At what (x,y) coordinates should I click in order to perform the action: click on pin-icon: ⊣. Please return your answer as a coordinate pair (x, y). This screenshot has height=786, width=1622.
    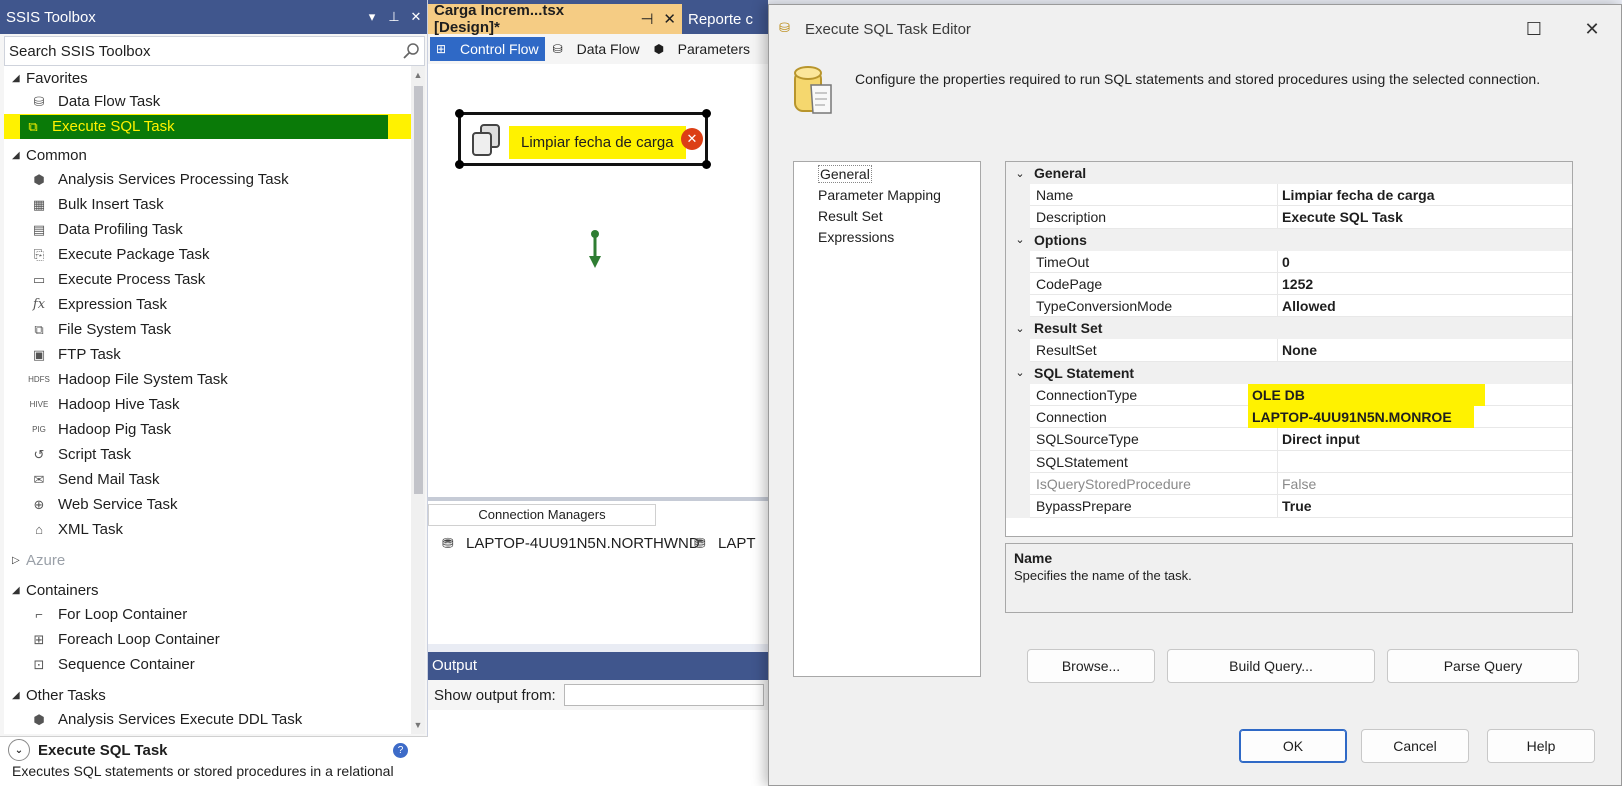
    Looking at the image, I should click on (646, 19).